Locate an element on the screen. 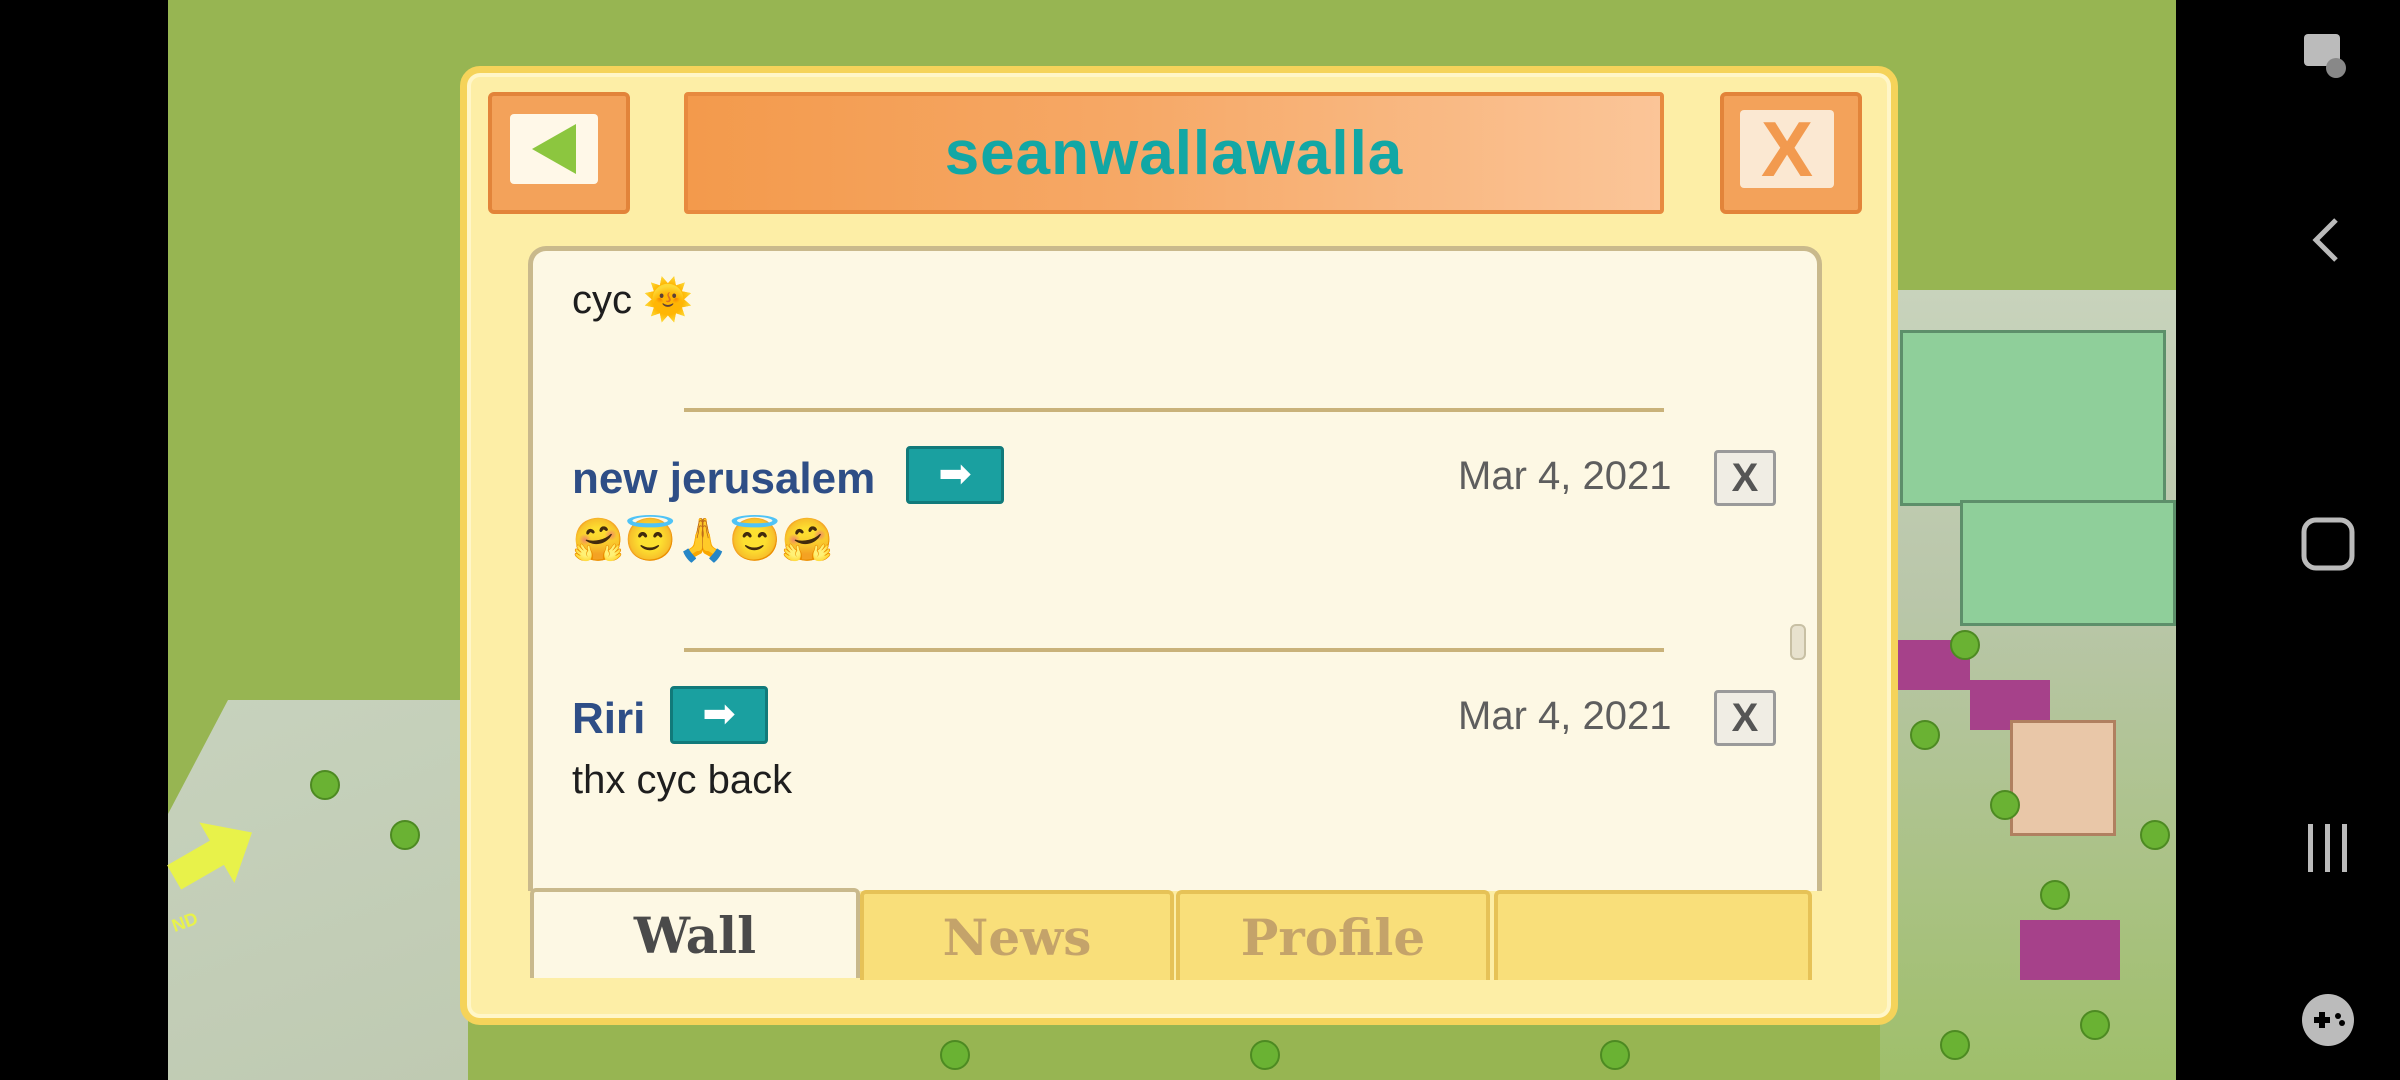  post-text: cyc 🌞 is located at coordinates (632, 300).